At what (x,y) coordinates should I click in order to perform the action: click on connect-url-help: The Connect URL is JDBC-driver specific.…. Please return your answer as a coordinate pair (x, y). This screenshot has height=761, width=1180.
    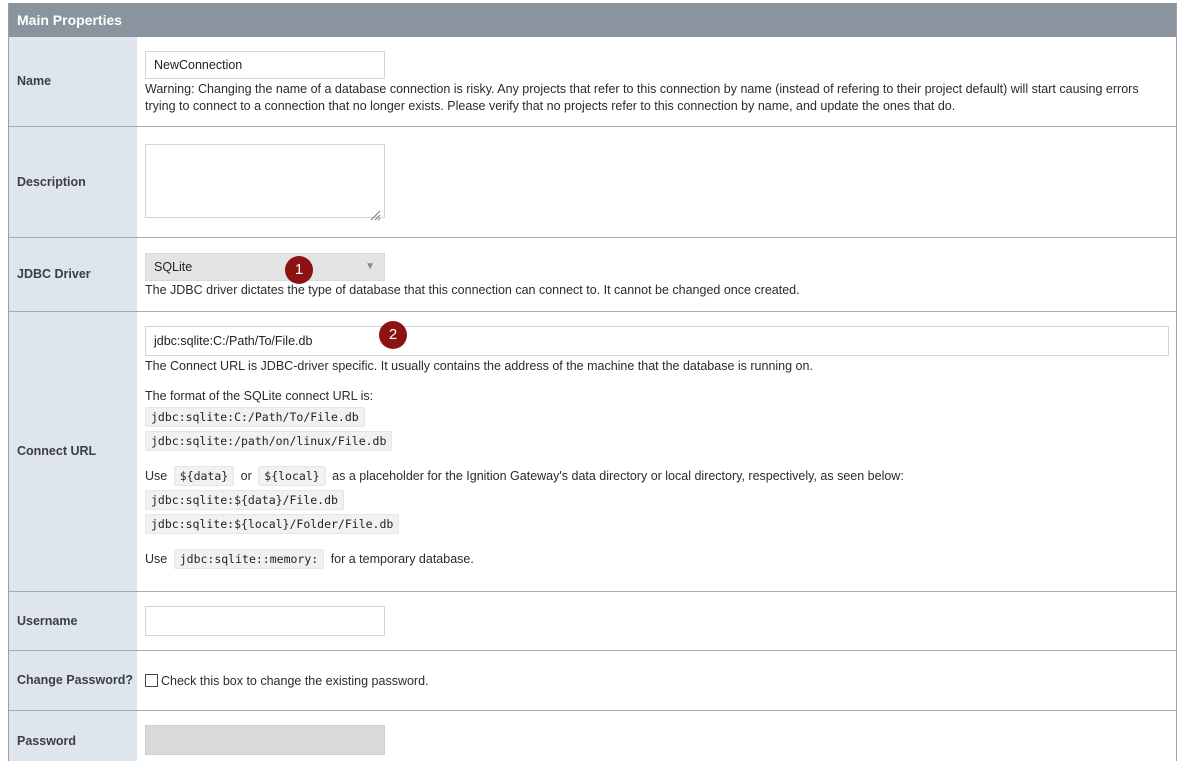
    Looking at the image, I should click on (479, 366).